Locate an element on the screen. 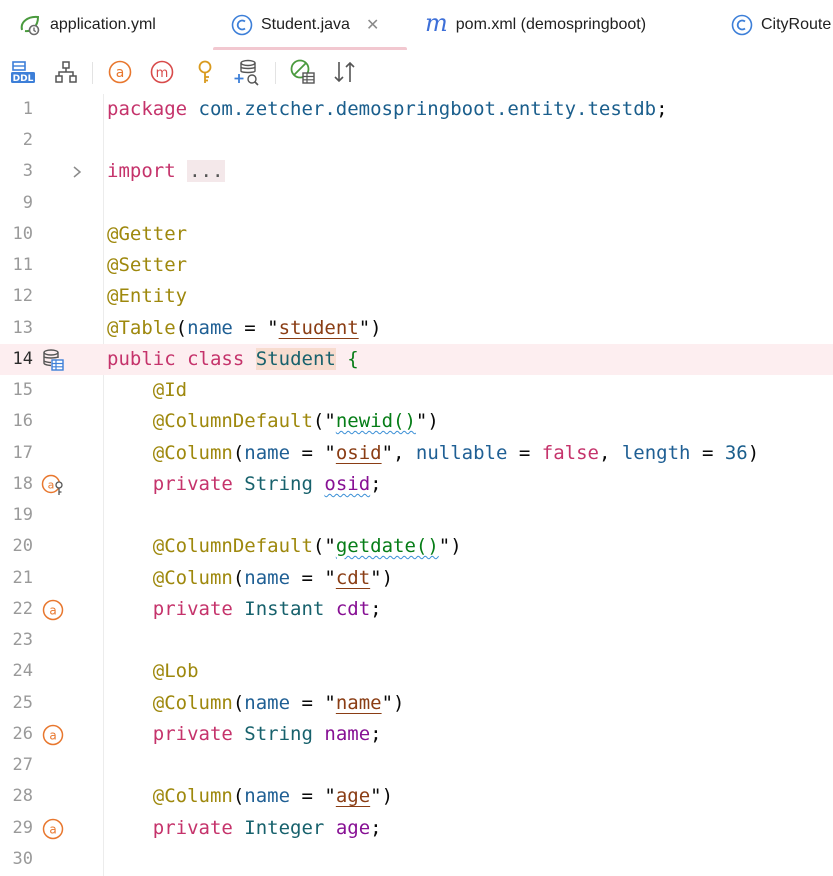 This screenshot has width=833, height=876. line-number: 9 is located at coordinates (27, 203).